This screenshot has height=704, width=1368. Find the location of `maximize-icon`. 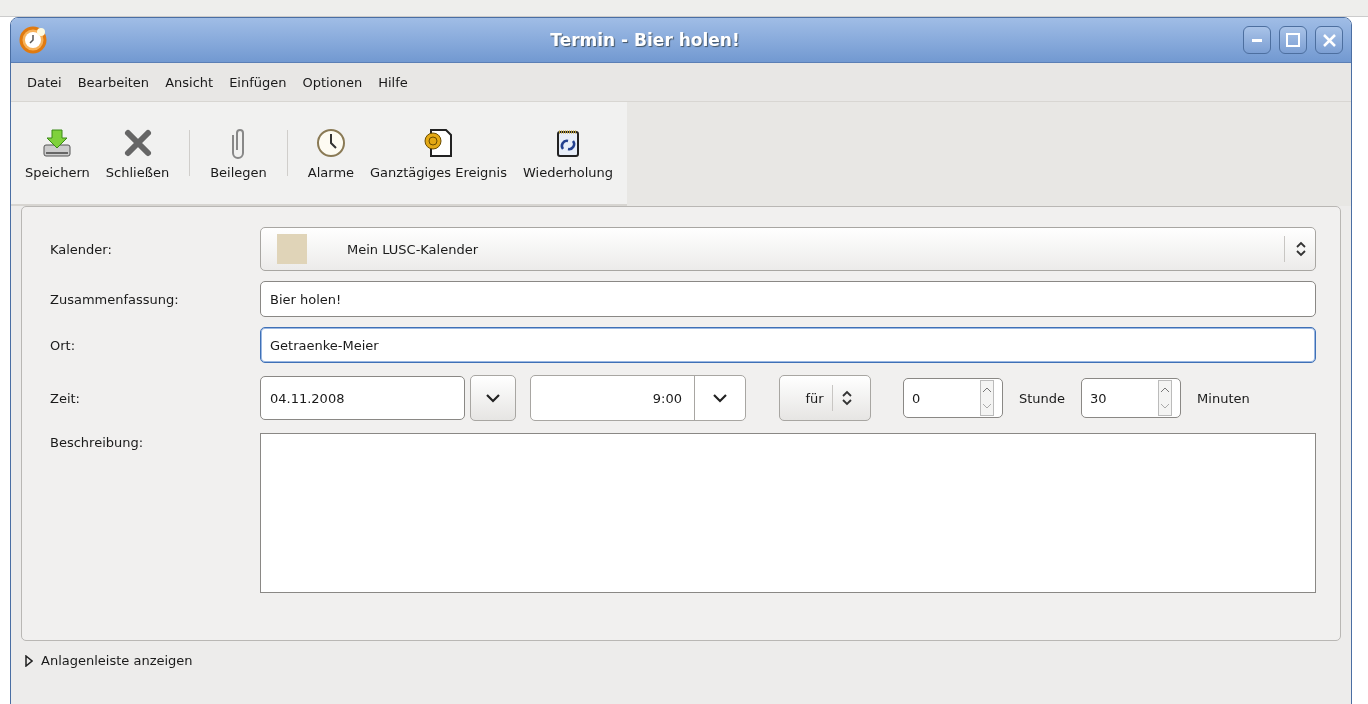

maximize-icon is located at coordinates (1293, 40).